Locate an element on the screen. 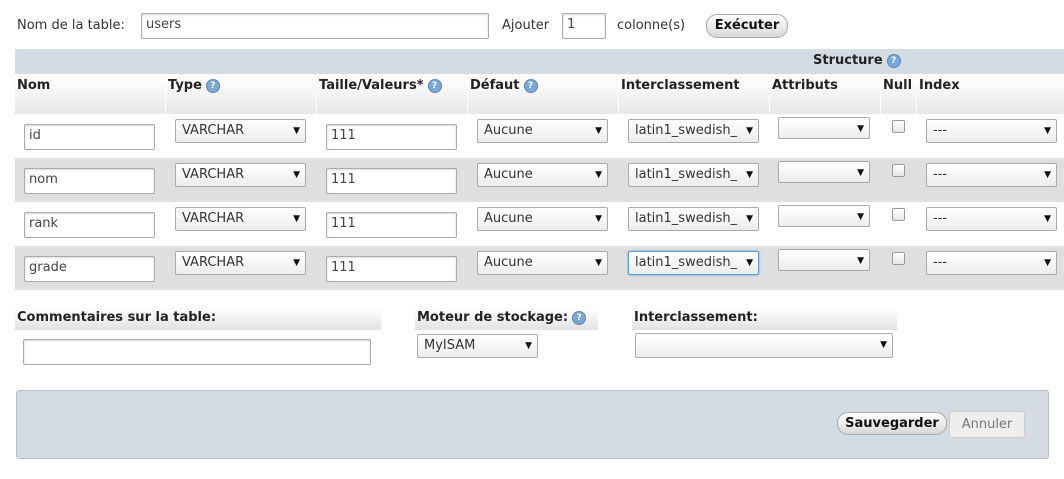 The height and width of the screenshot is (479, 1064). header-type-text: Type is located at coordinates (185, 85).